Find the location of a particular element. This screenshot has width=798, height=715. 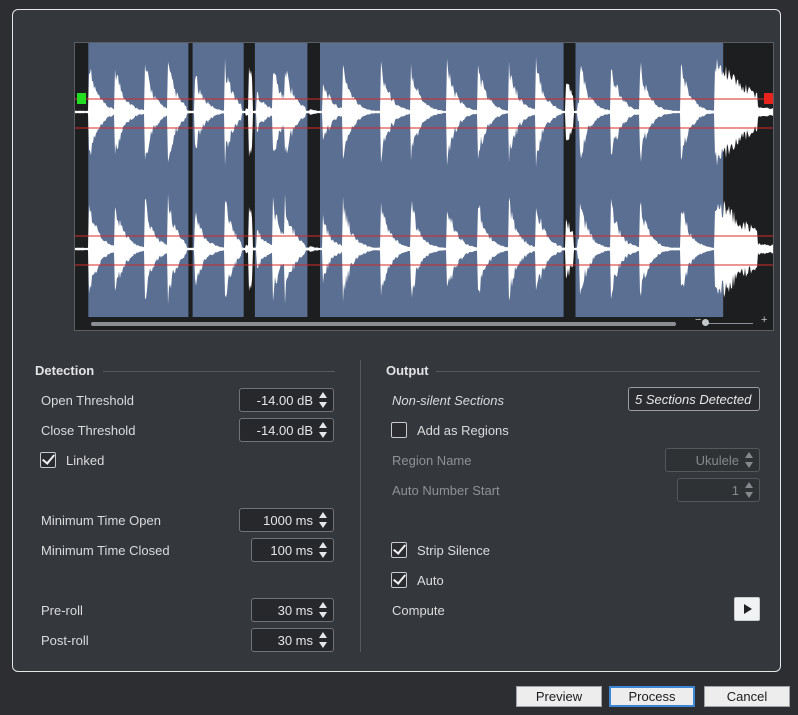

post-roll-value: 30 ms is located at coordinates (295, 640).